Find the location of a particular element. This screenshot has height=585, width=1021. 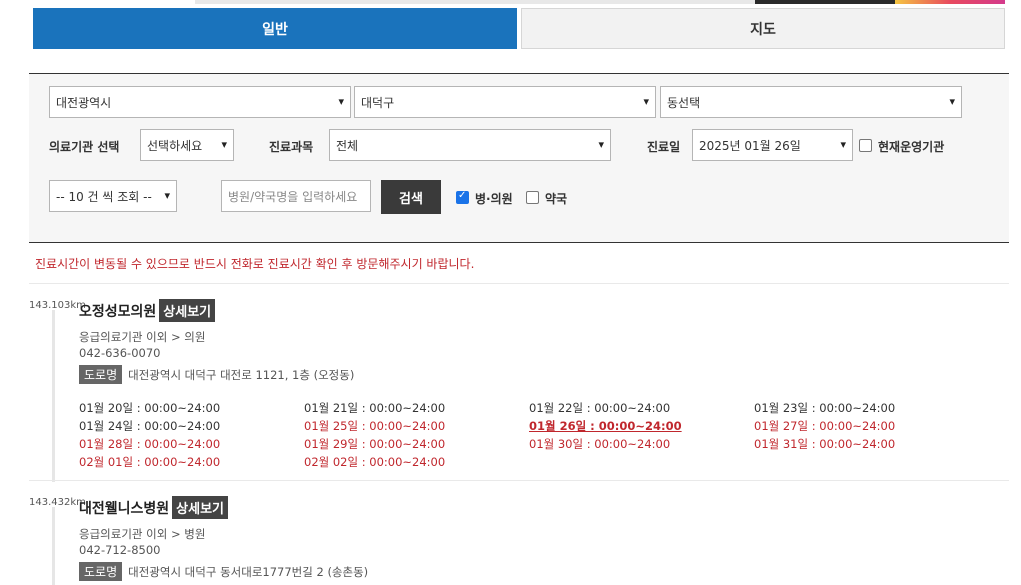

dong-select-value: 동선택 is located at coordinates (684, 102).